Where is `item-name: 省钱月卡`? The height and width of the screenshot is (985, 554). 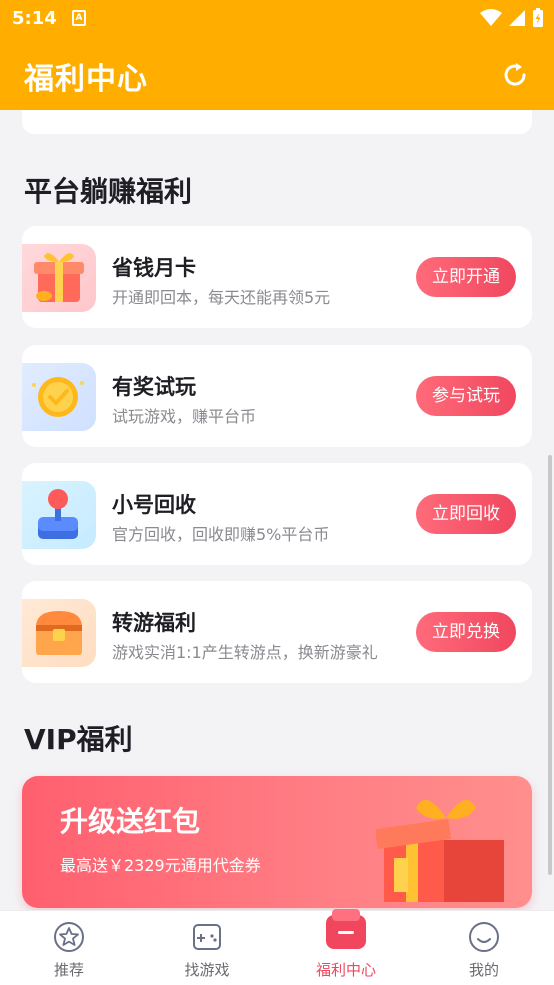 item-name: 省钱月卡 is located at coordinates (154, 268).